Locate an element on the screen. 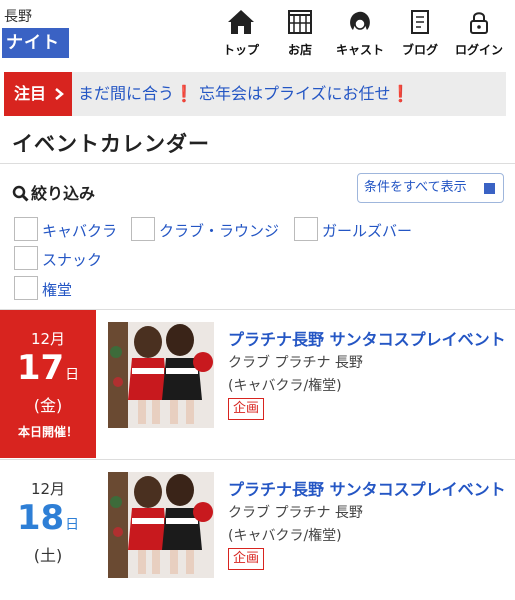  site-header: 長野 ナイト トップ お店 キャスト ブログ ログイン is located at coordinates (257, 33).